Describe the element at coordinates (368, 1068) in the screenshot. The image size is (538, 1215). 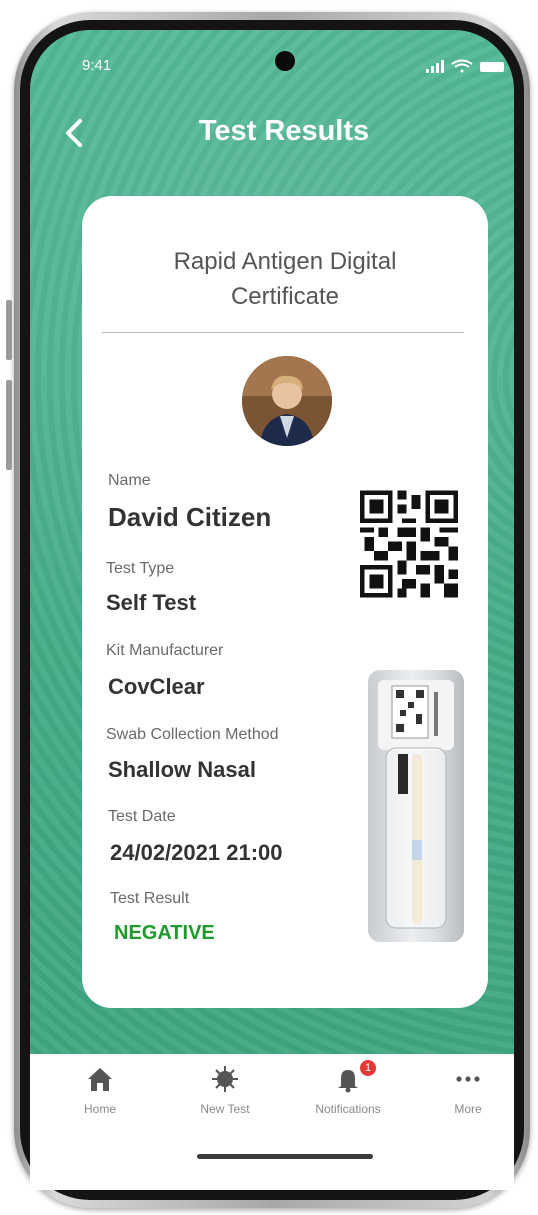
I see `notification-badge: 1` at that location.